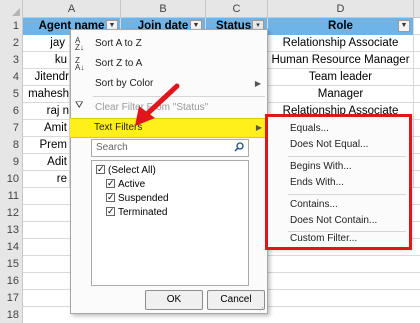 The width and height of the screenshot is (420, 323). Describe the element at coordinates (72, 9) in the screenshot. I see `column-header-a: A` at that location.